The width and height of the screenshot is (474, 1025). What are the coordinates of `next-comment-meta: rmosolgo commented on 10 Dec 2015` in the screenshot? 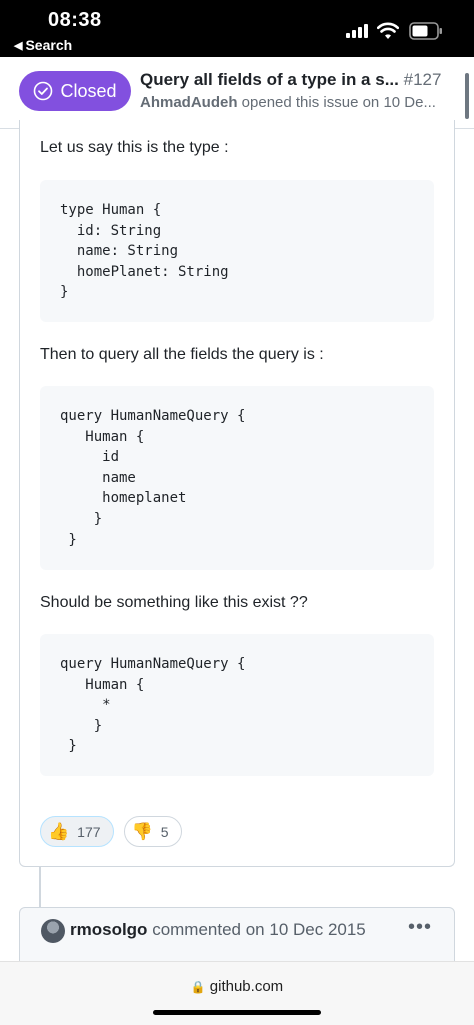 It's located at (218, 930).